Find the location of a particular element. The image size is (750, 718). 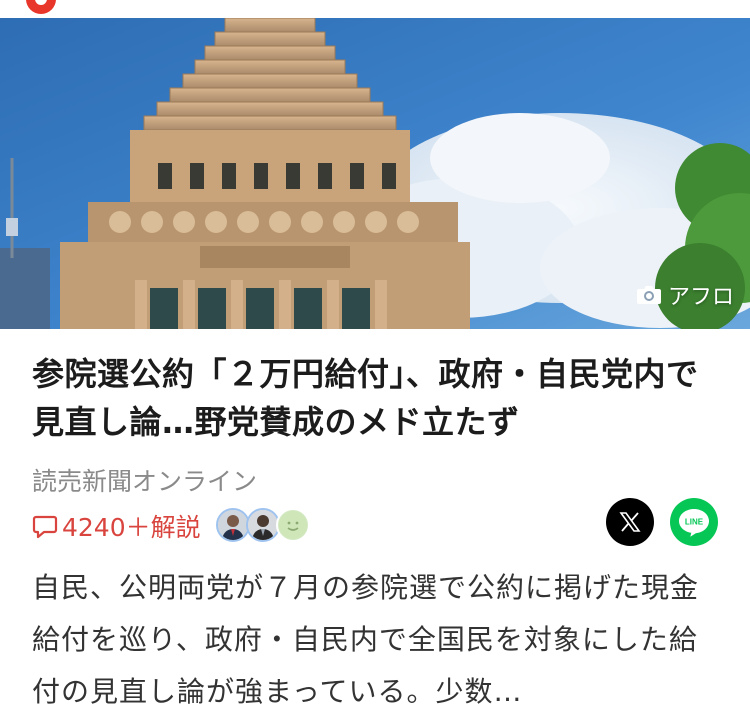

share-x-button is located at coordinates (630, 522).